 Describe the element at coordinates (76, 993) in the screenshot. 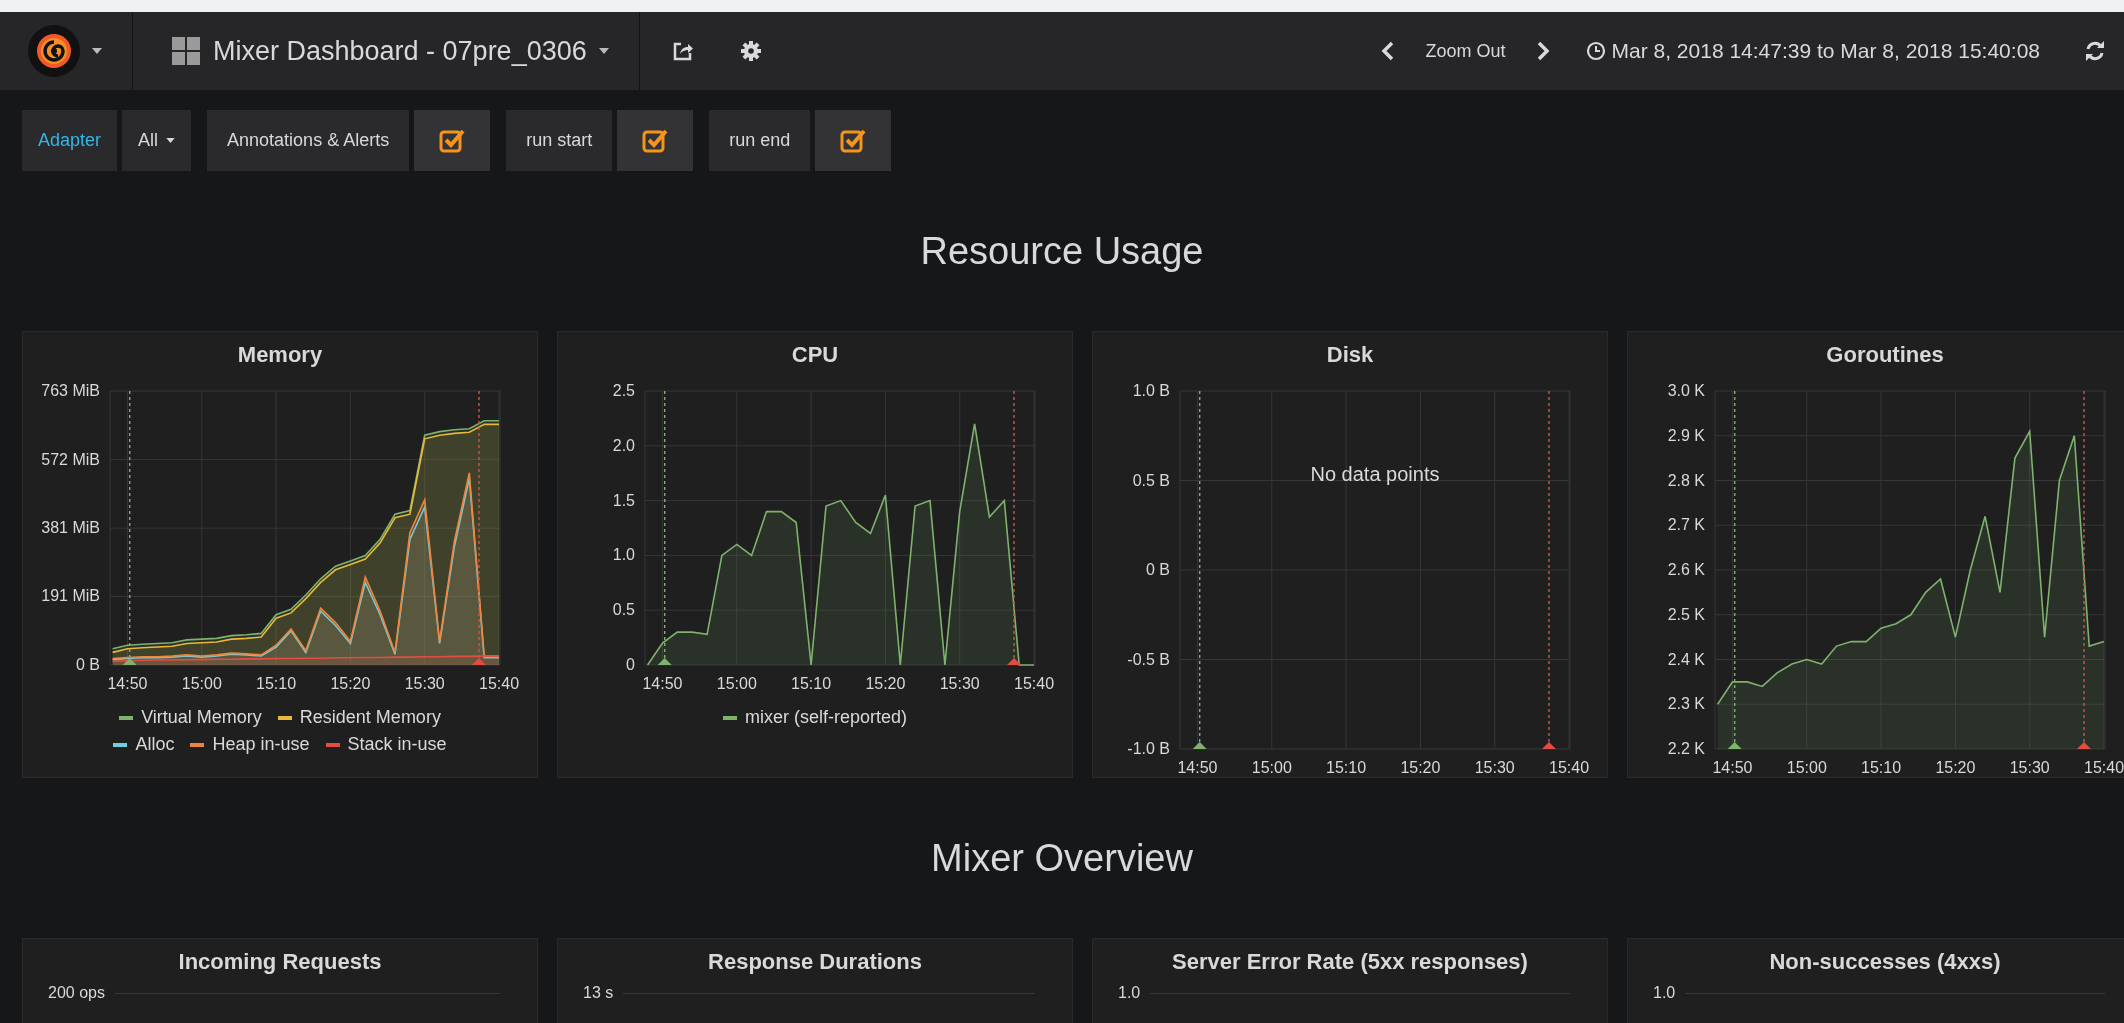

I see `y-tick-label: 200 ops` at that location.